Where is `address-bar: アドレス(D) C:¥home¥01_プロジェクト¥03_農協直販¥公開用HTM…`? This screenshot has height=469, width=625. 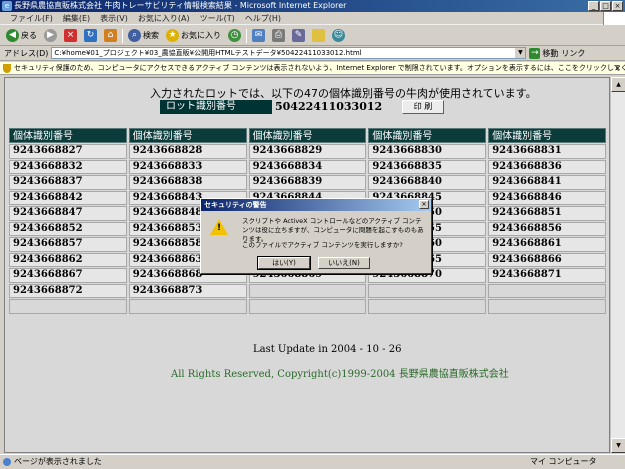
address-bar: アドレス(D) C:¥home¥01_プロジェクト¥03_農協直販¥公開用HTM… is located at coordinates (312, 53).